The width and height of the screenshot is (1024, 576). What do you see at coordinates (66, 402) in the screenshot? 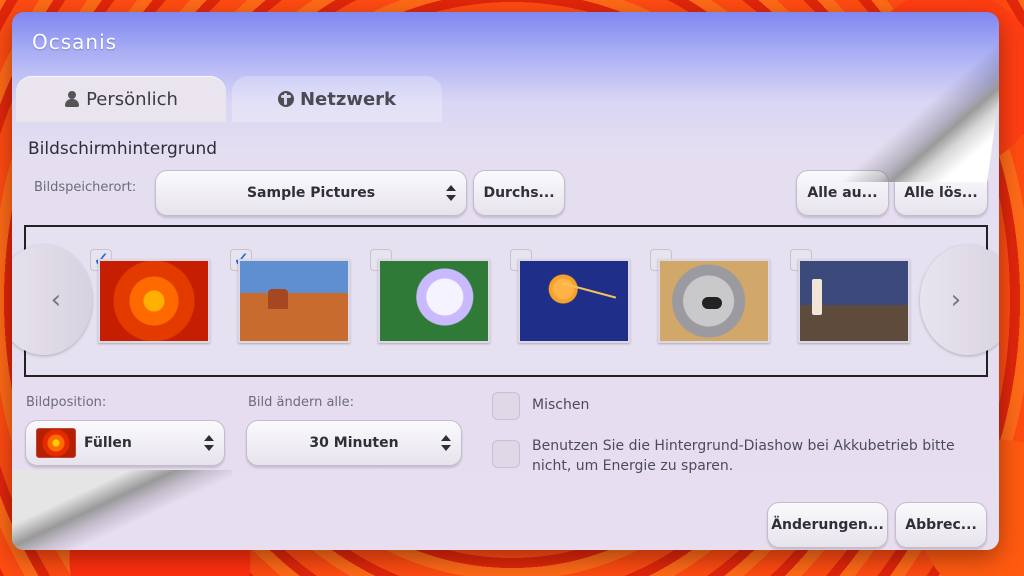
I see `picture-position-label: Bildposition:` at bounding box center [66, 402].